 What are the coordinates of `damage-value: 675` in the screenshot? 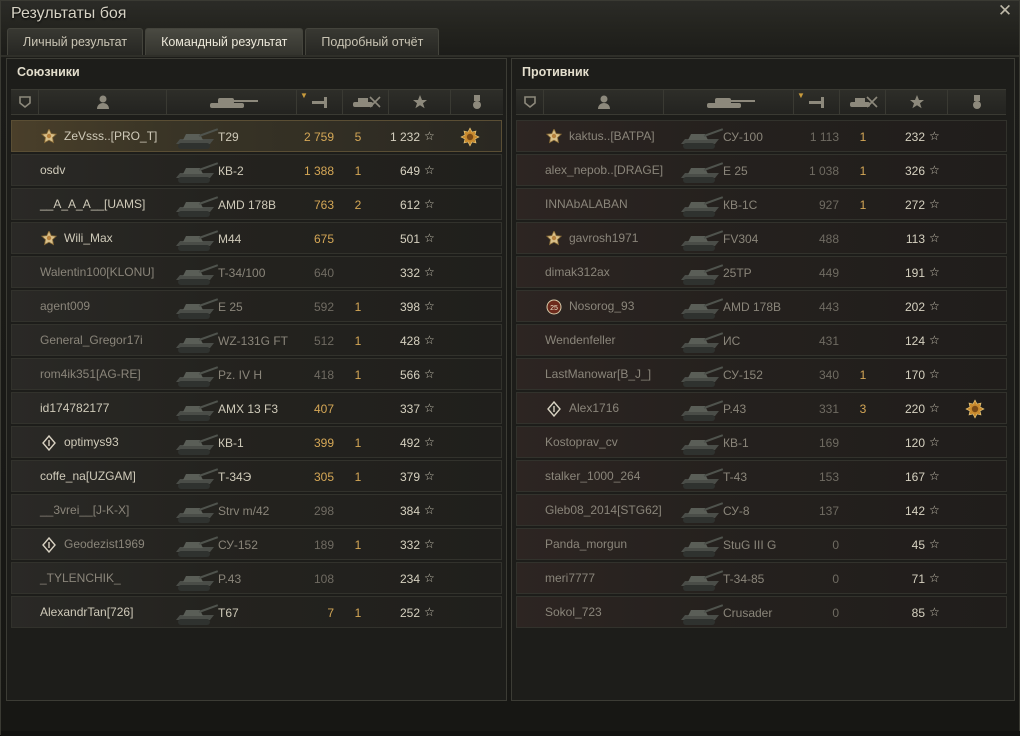 It's located at (323, 239).